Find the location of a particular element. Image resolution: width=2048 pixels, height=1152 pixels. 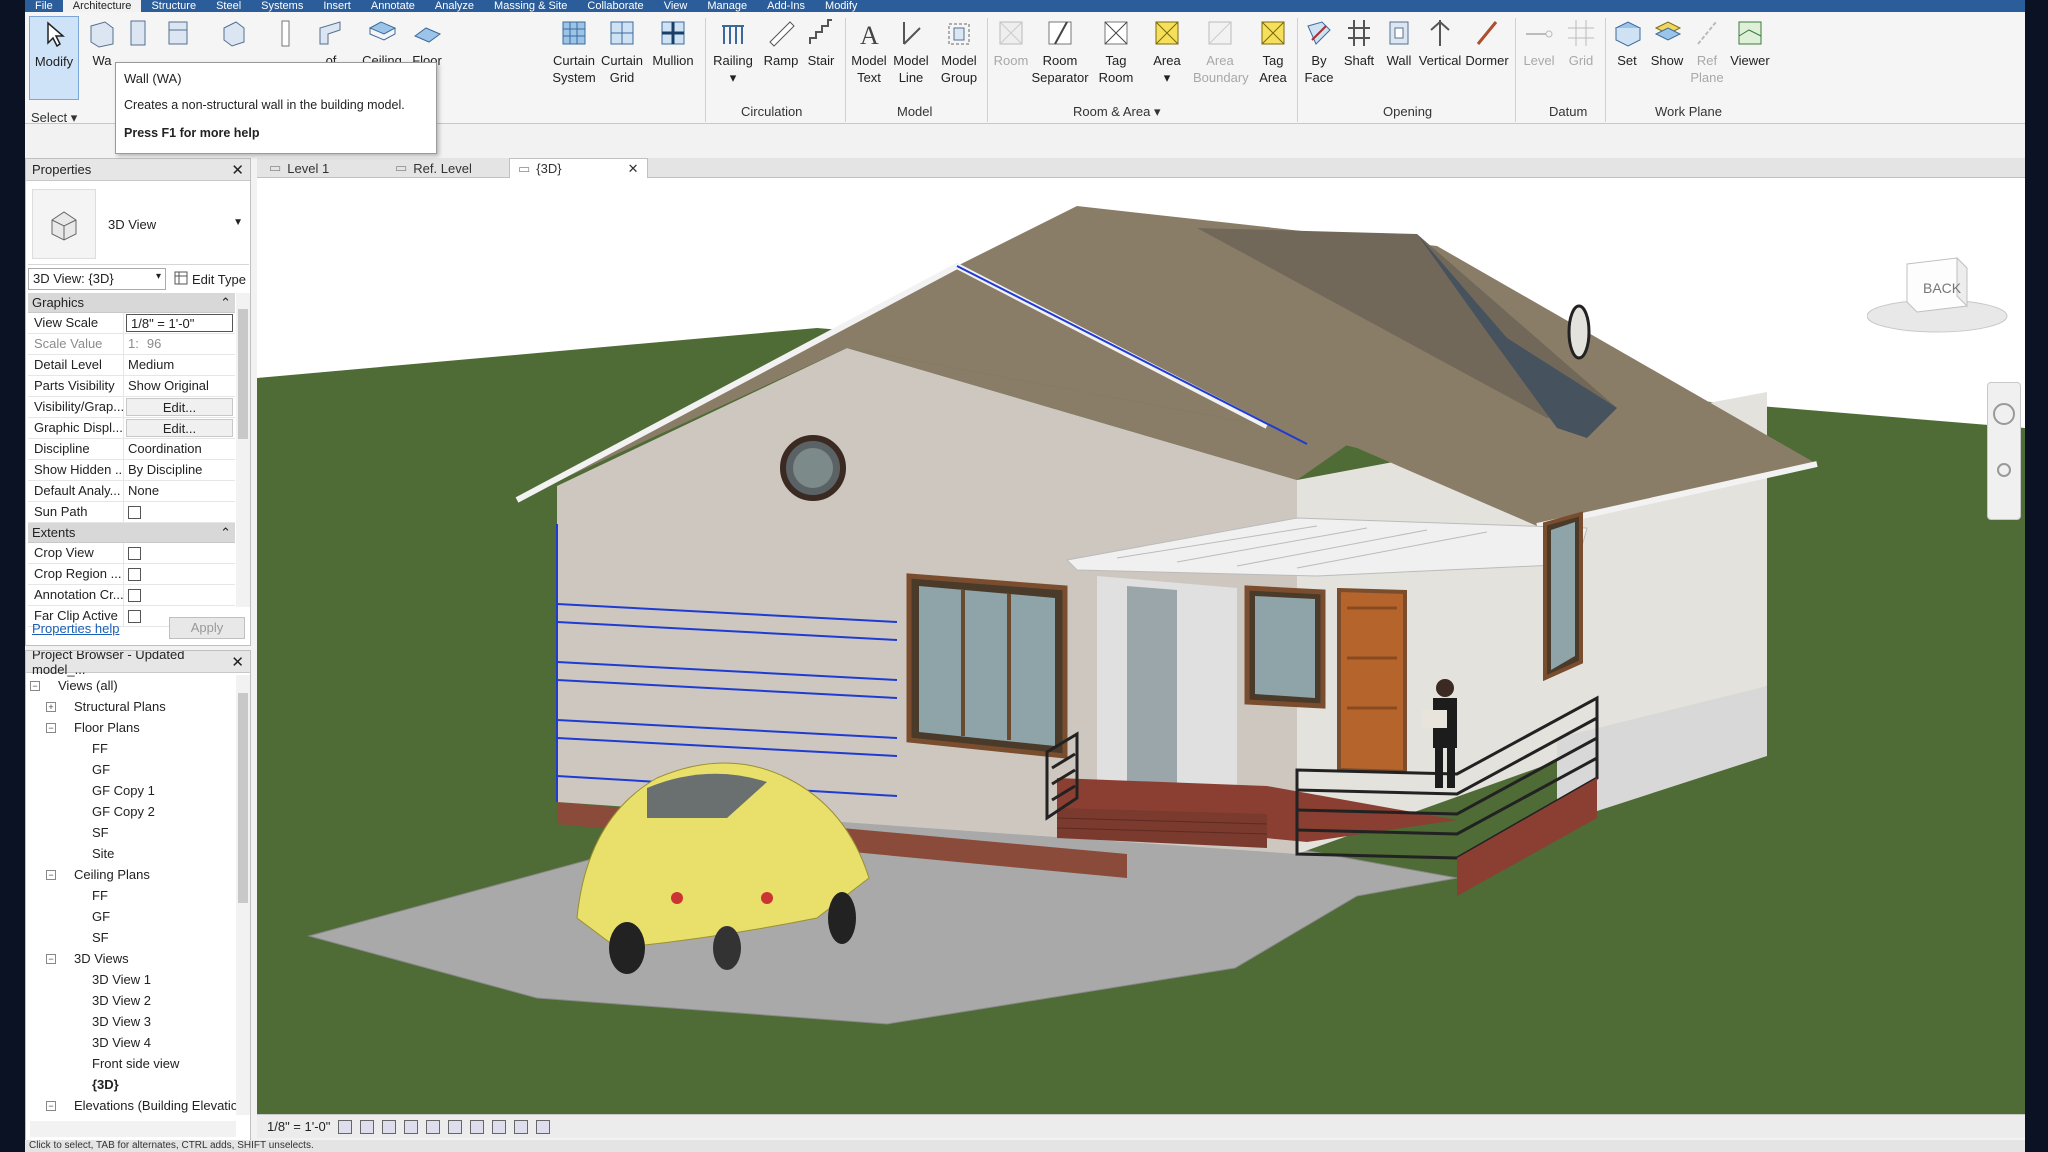

sun-path-checkbox is located at coordinates (134, 512).